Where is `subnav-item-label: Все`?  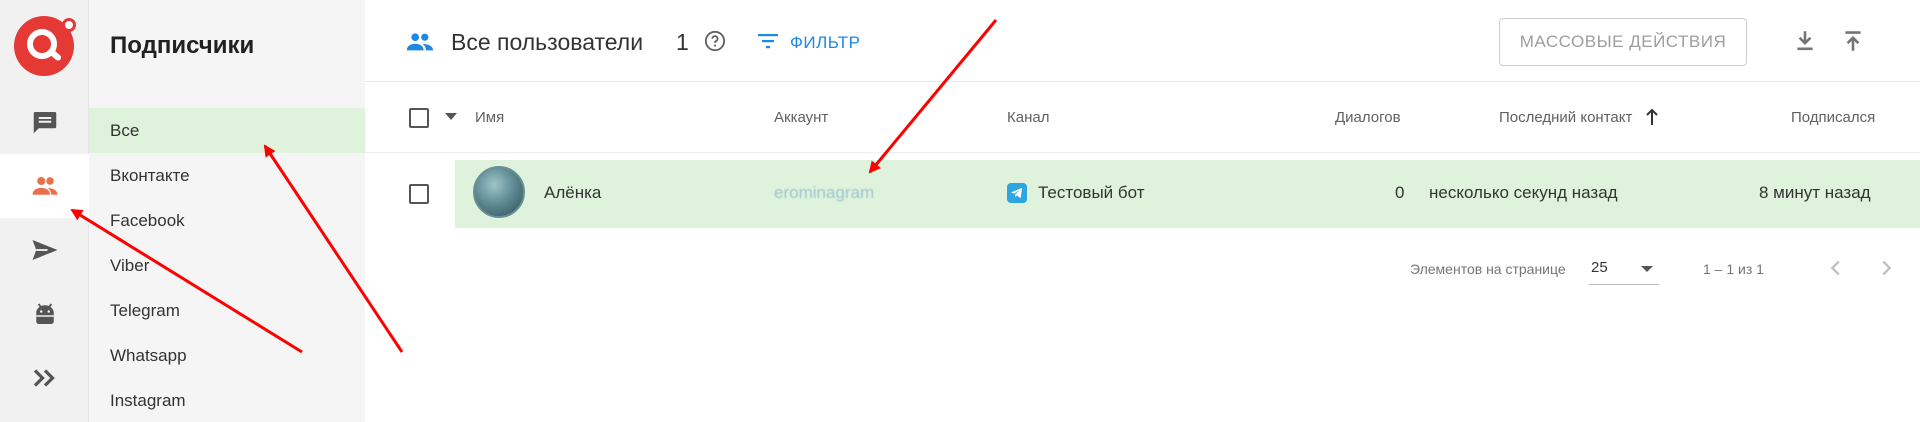 subnav-item-label: Все is located at coordinates (125, 130).